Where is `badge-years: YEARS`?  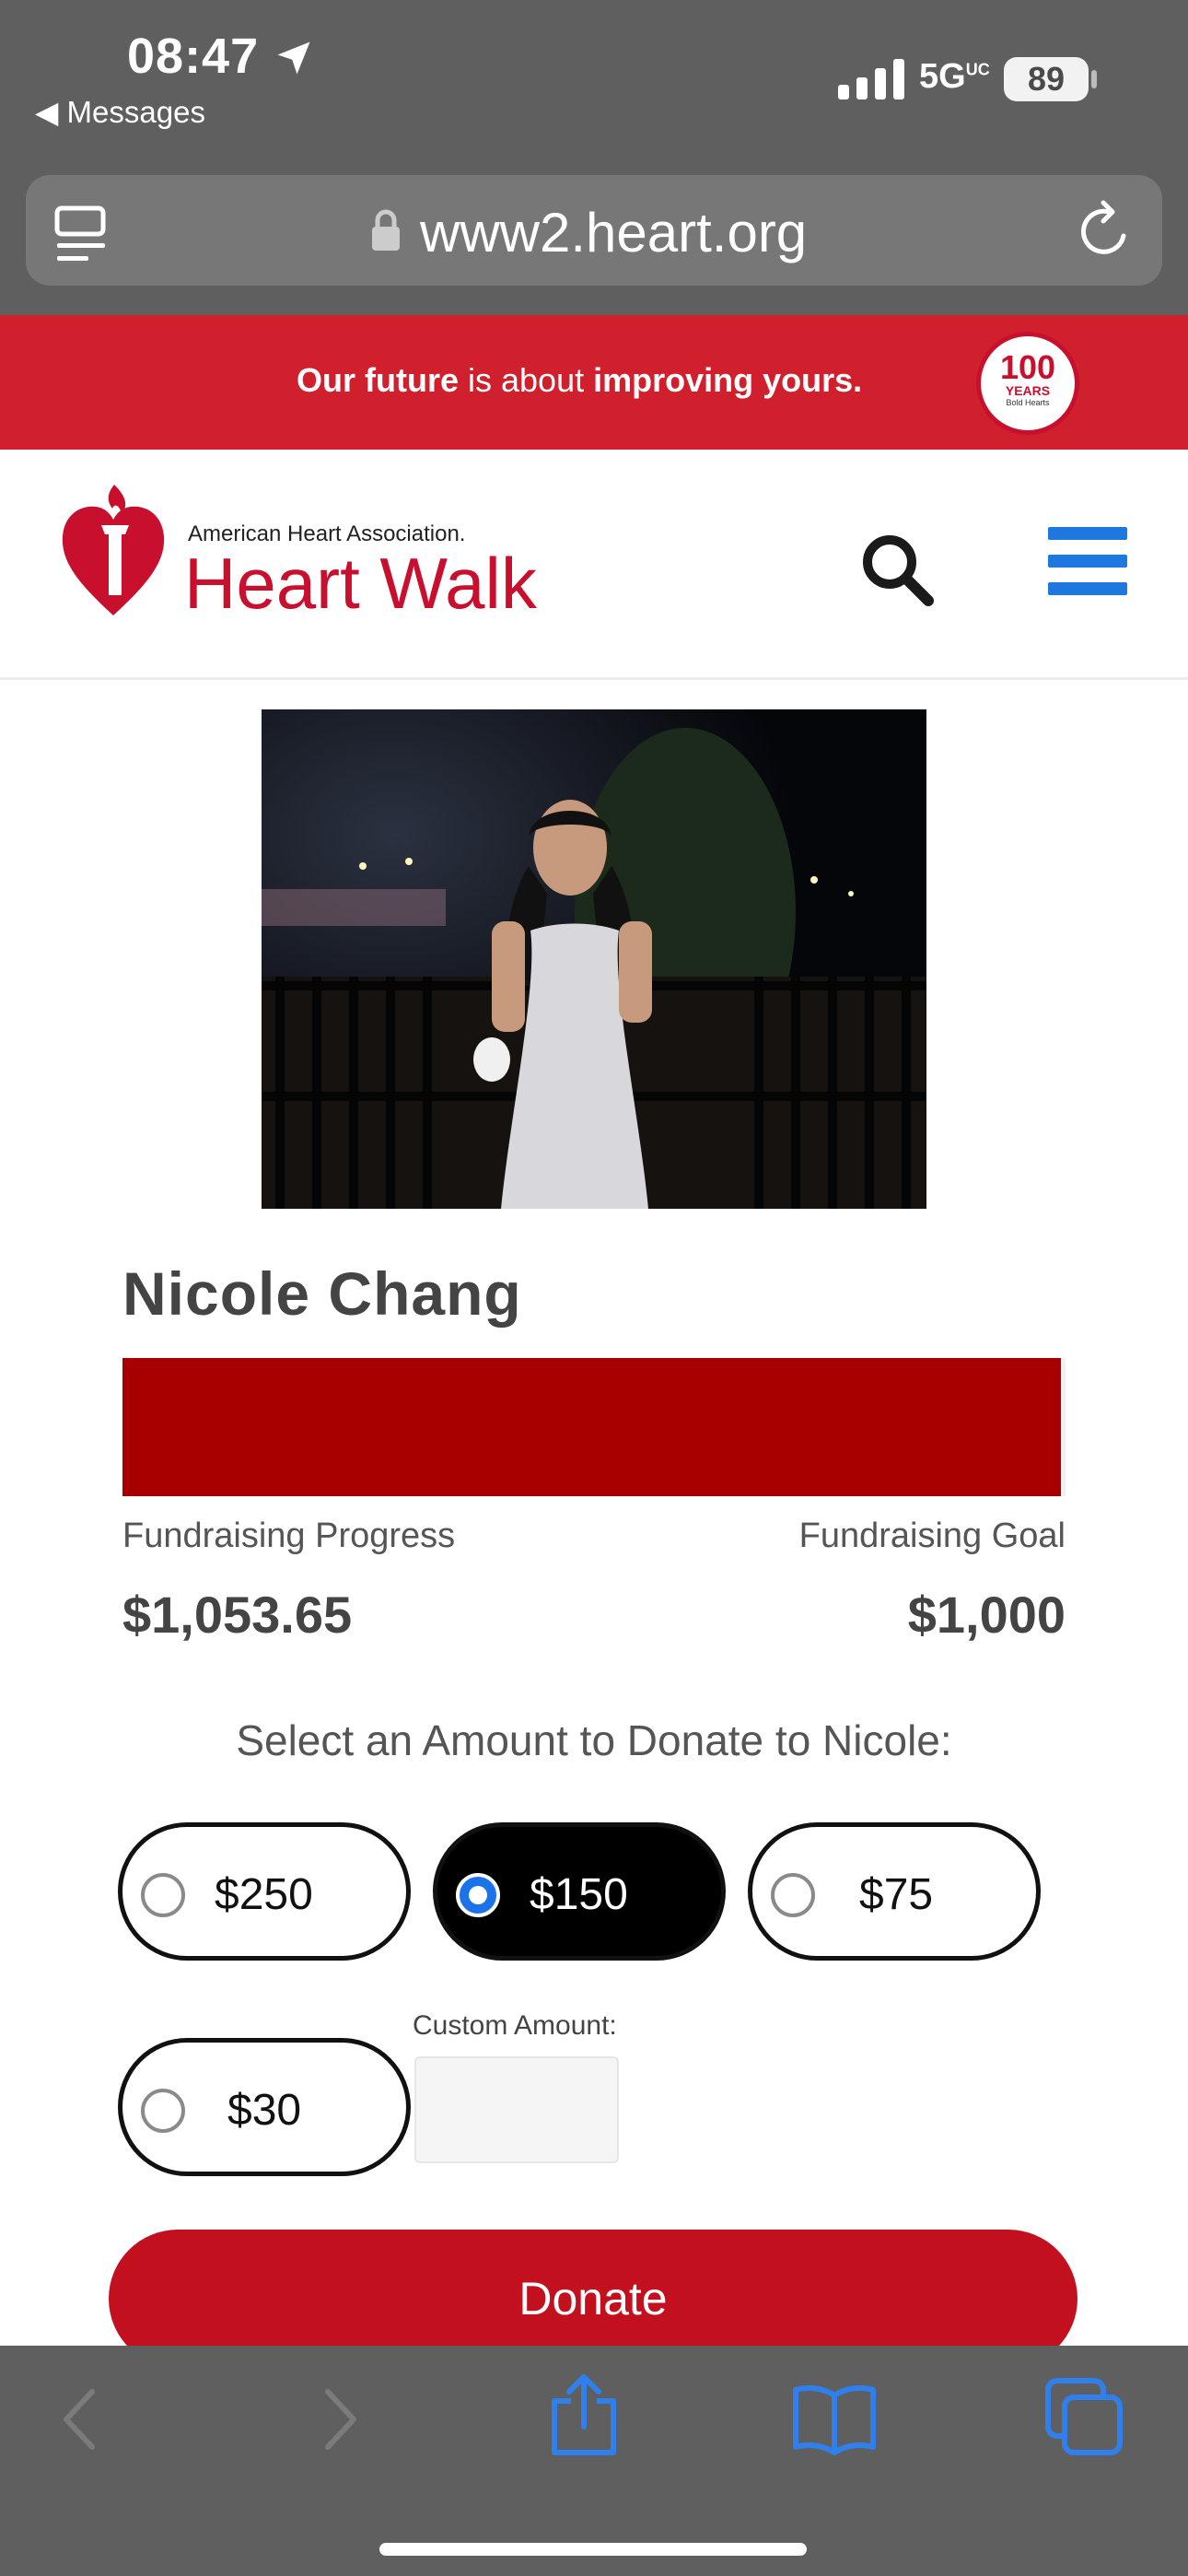
badge-years: YEARS is located at coordinates (1028, 390).